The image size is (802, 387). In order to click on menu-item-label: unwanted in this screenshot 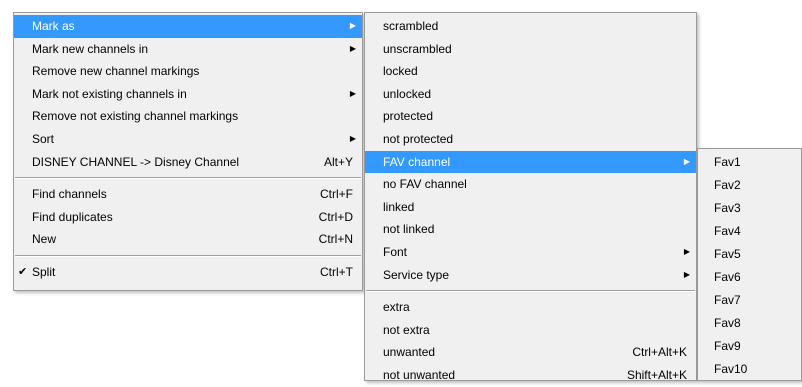, I will do `click(409, 352)`.